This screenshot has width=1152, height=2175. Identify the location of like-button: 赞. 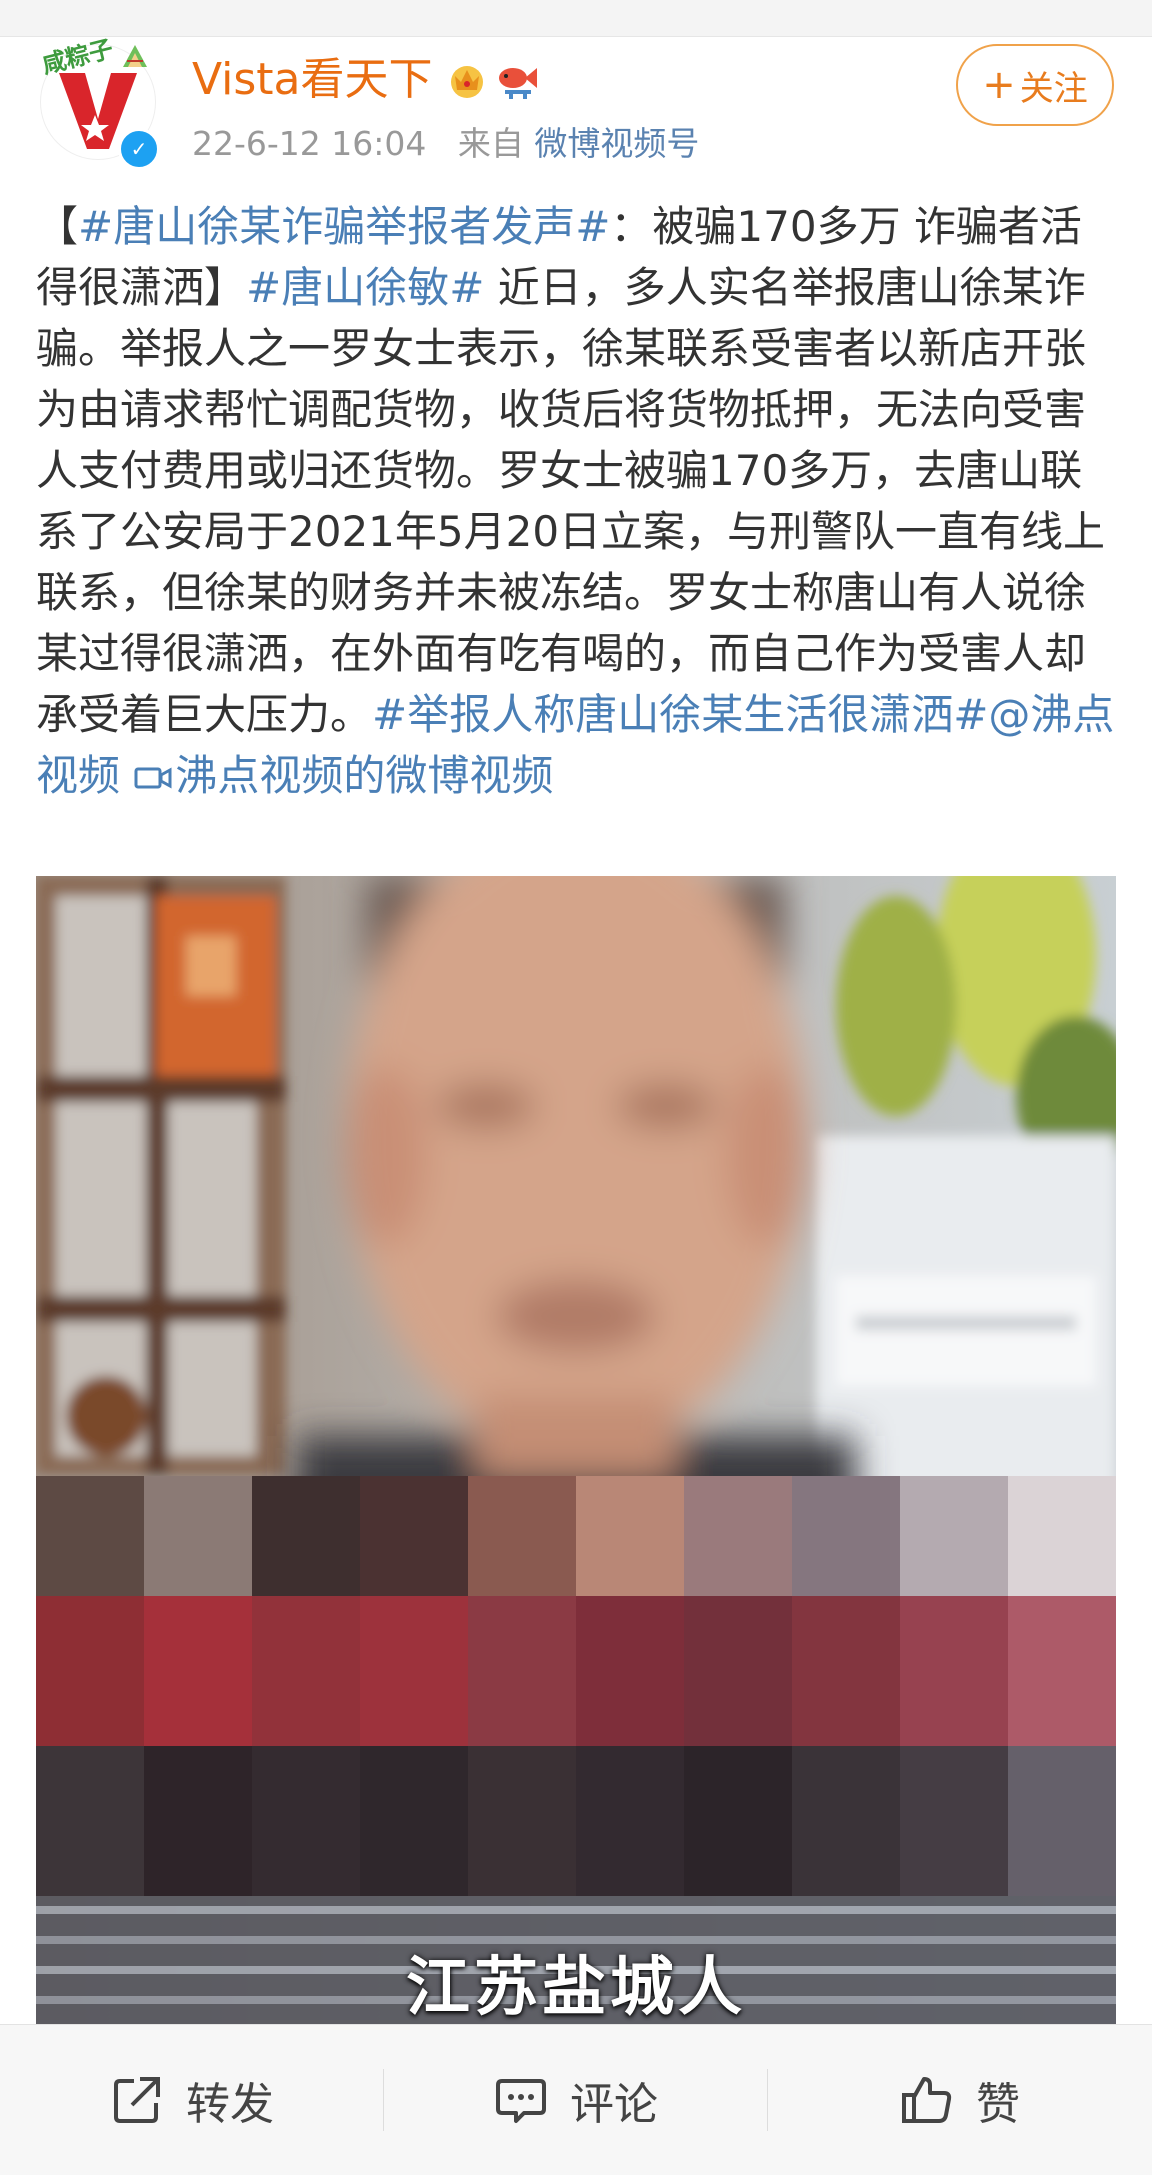
(960, 2100).